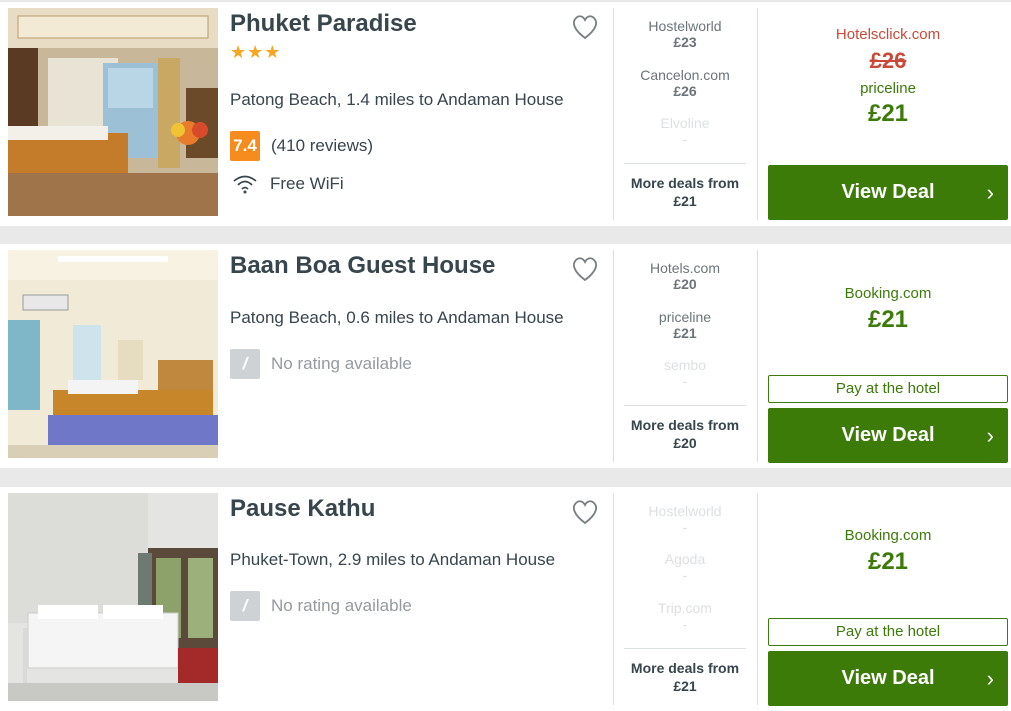  I want to click on deal-item: priceline £21, so click(685, 325).